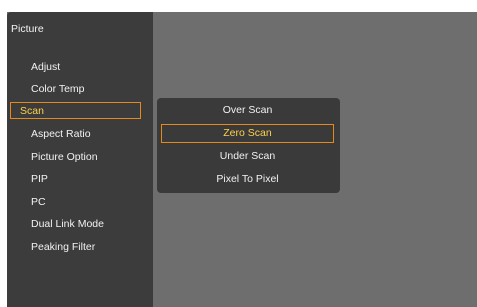 The image size is (477, 307). Describe the element at coordinates (247, 133) in the screenshot. I see `submenu-item-zero-scan: Zero Scan` at that location.